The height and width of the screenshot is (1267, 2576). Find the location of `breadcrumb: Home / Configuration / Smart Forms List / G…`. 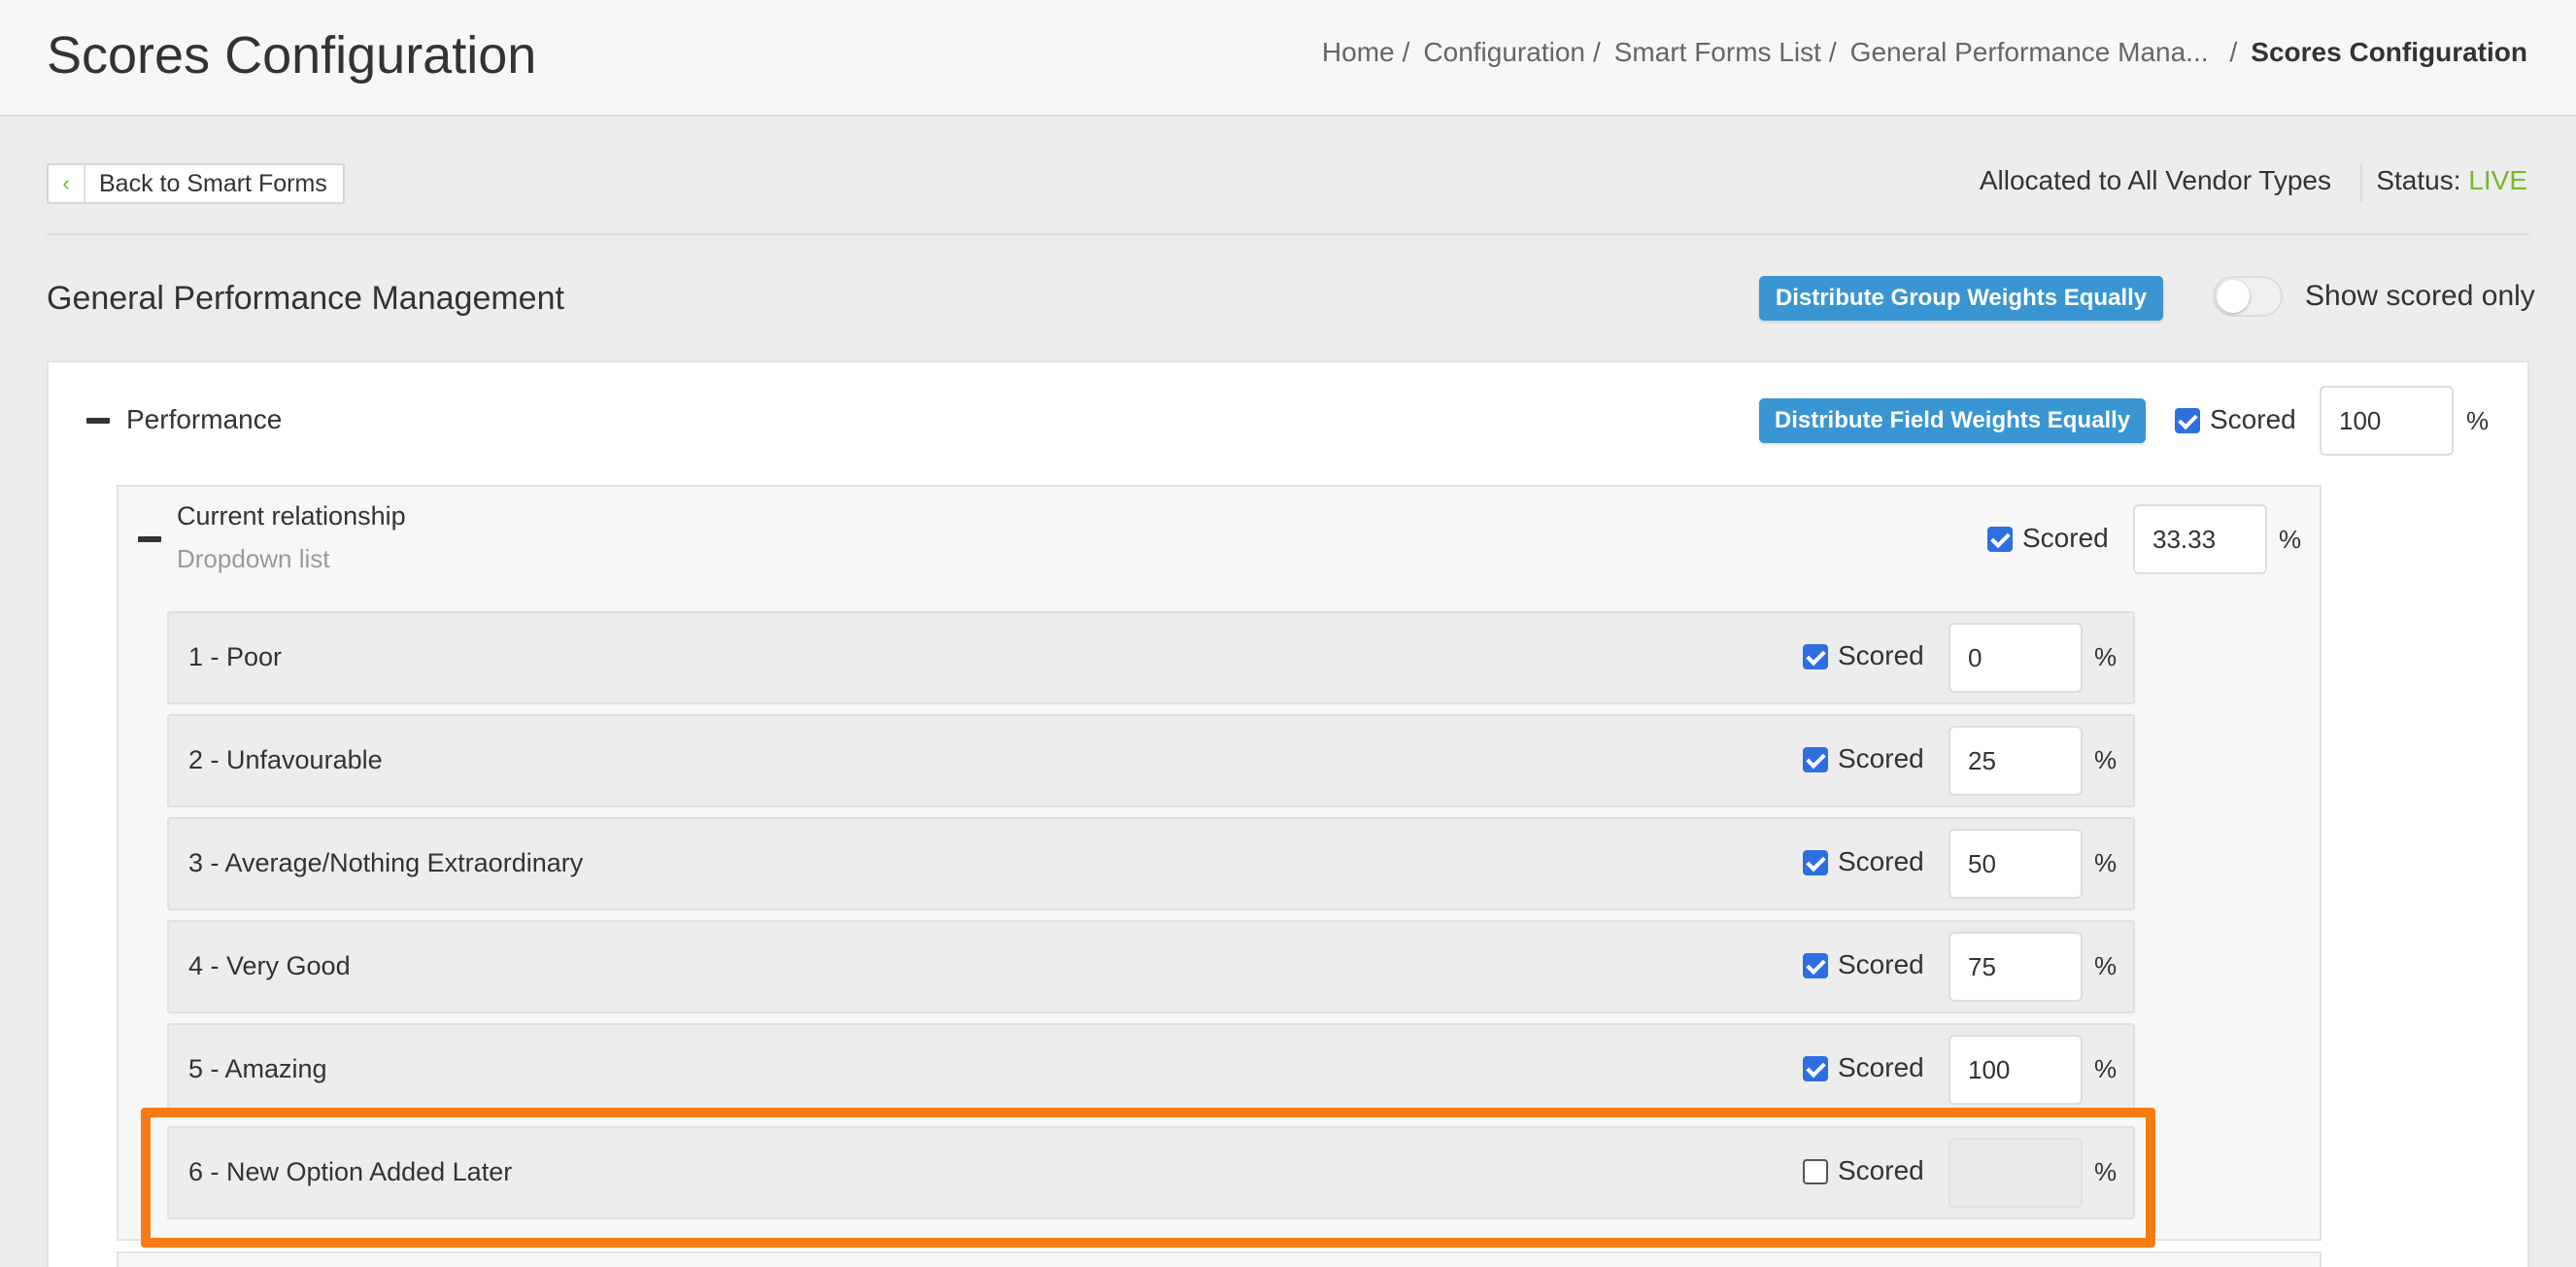

breadcrumb: Home / Configuration / Smart Forms List / G… is located at coordinates (1924, 52).